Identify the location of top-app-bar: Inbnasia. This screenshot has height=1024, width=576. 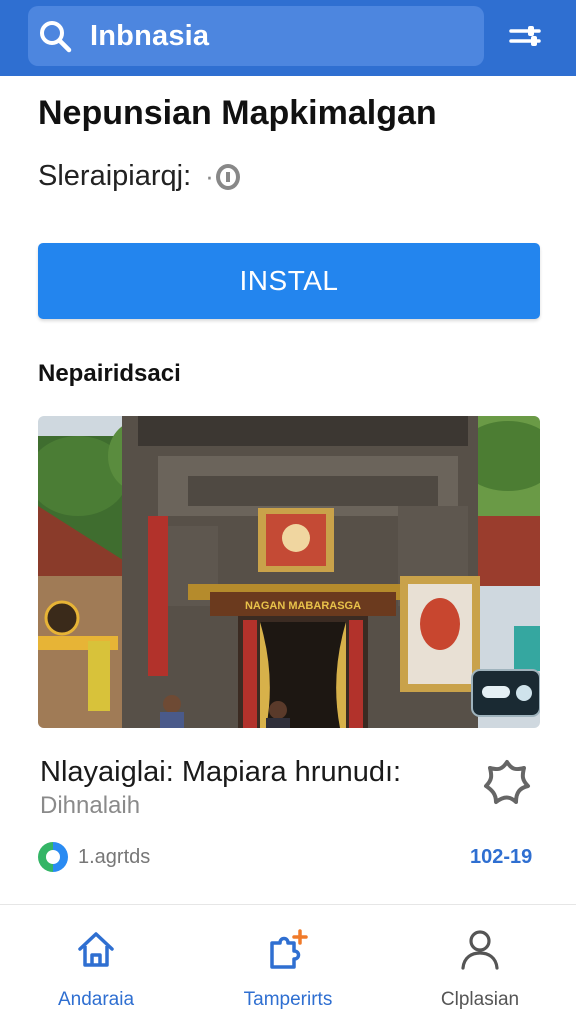
(288, 38).